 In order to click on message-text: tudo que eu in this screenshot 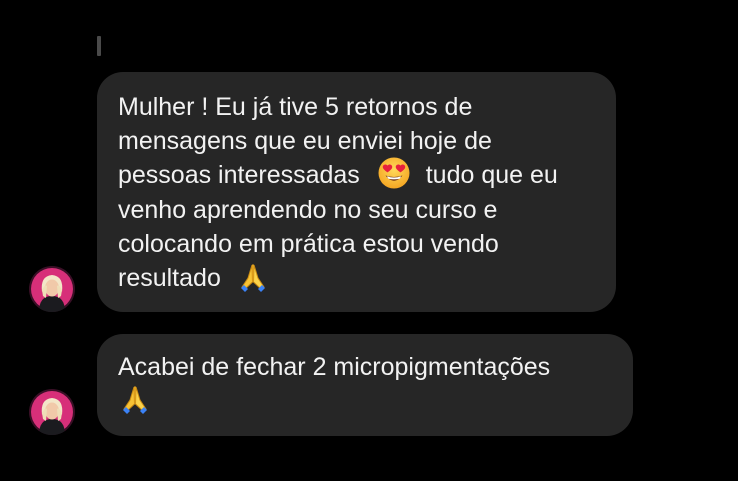, I will do `click(491, 175)`.